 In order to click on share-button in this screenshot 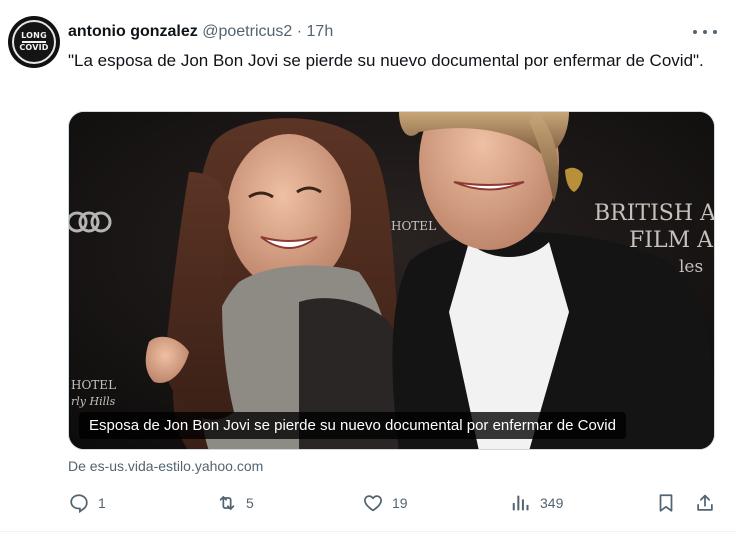, I will do `click(705, 503)`.